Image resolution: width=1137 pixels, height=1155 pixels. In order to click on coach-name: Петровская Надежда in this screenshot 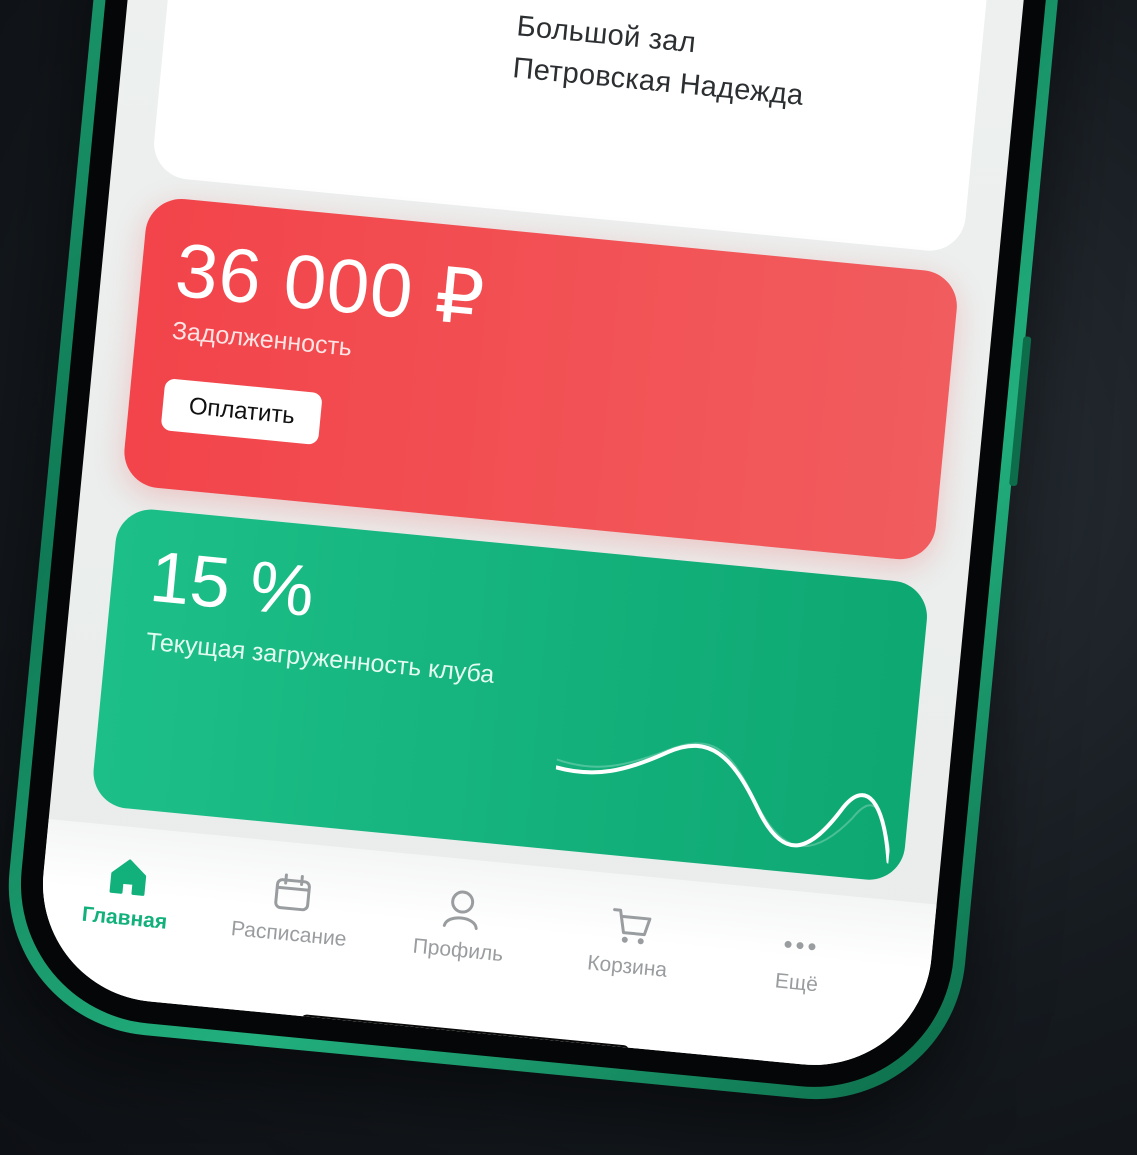, I will do `click(658, 82)`.